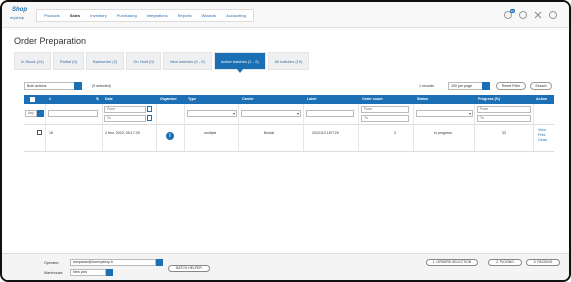  I want to click on notification-badge: 10, so click(512, 11).